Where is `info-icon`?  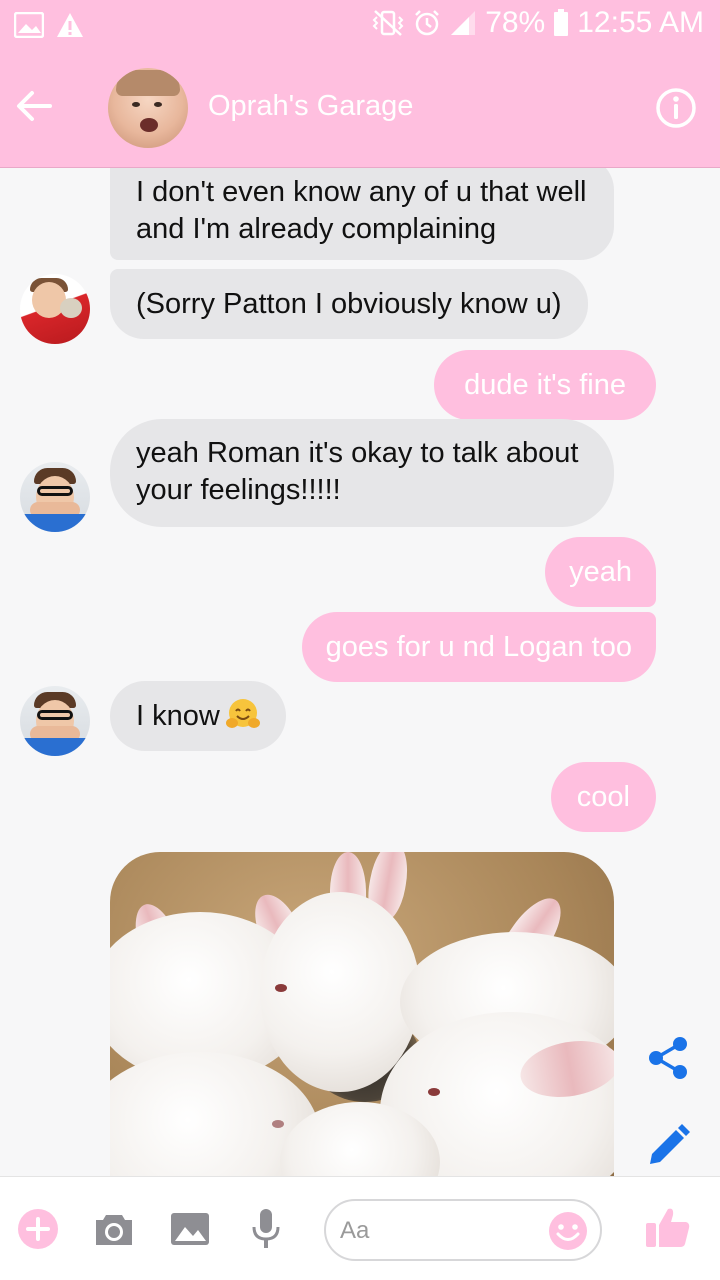
info-icon is located at coordinates (676, 108).